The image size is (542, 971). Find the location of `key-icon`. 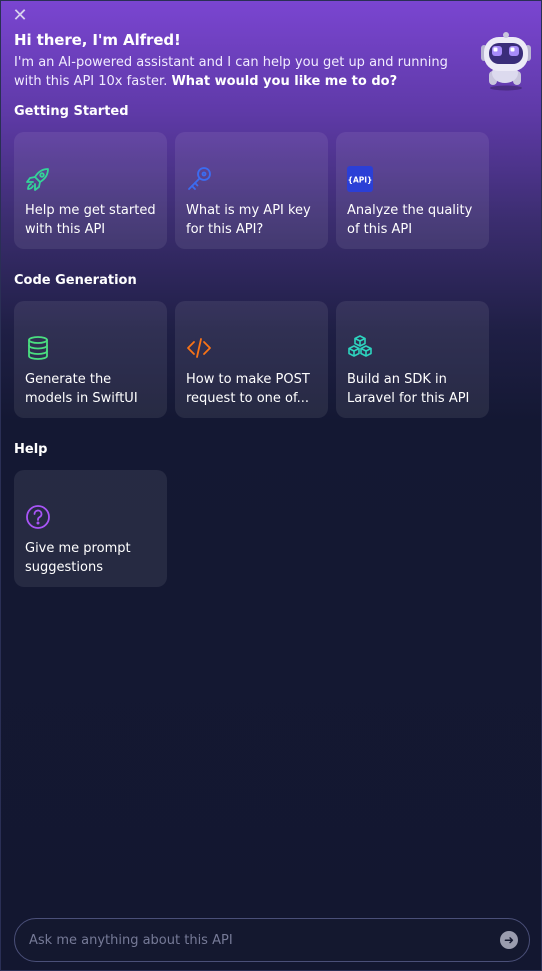

key-icon is located at coordinates (199, 178).